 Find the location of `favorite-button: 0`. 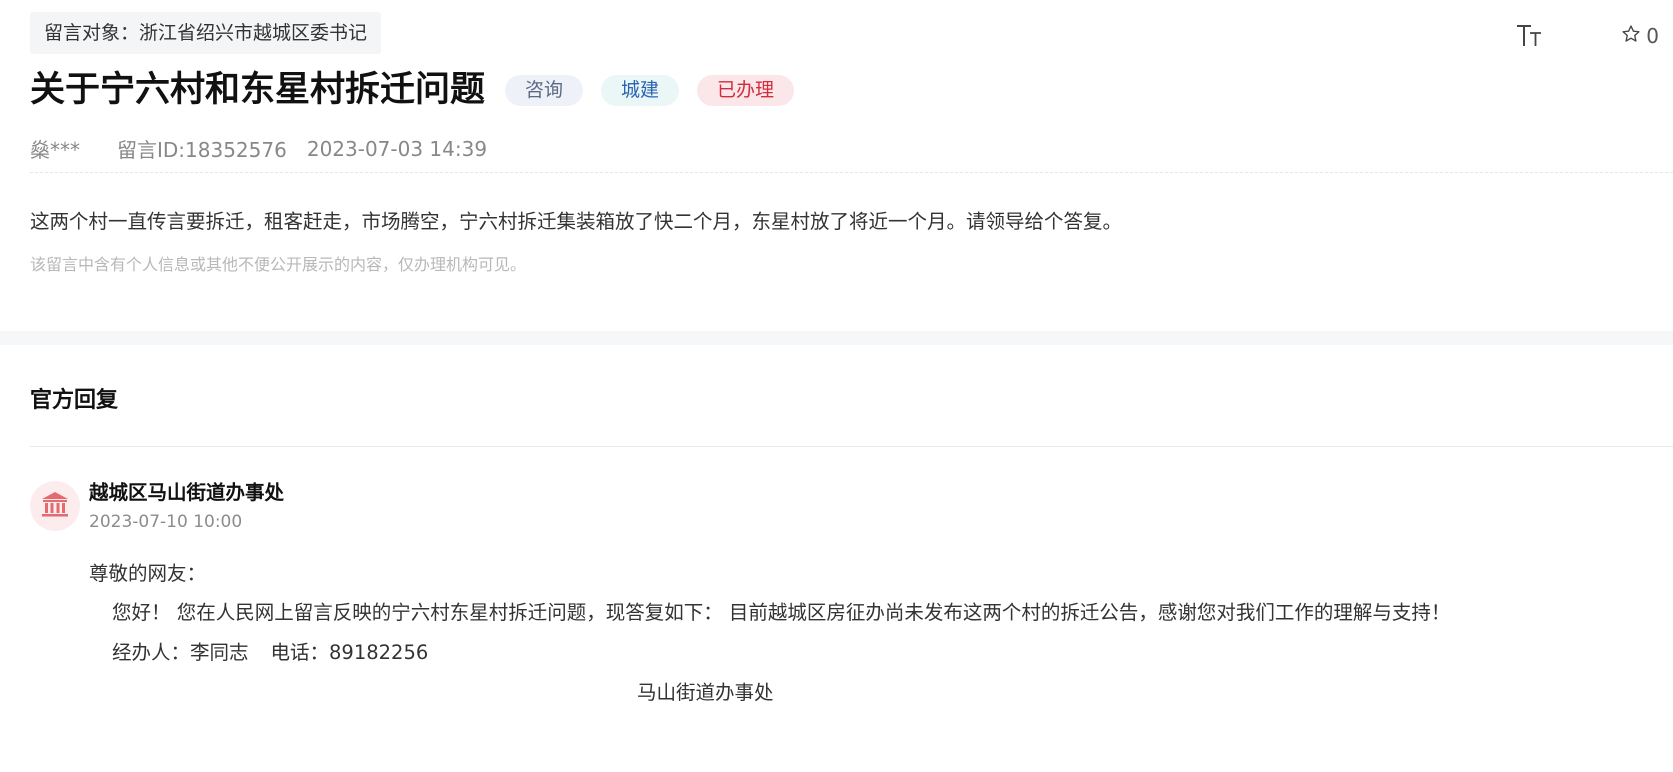

favorite-button: 0 is located at coordinates (1640, 36).